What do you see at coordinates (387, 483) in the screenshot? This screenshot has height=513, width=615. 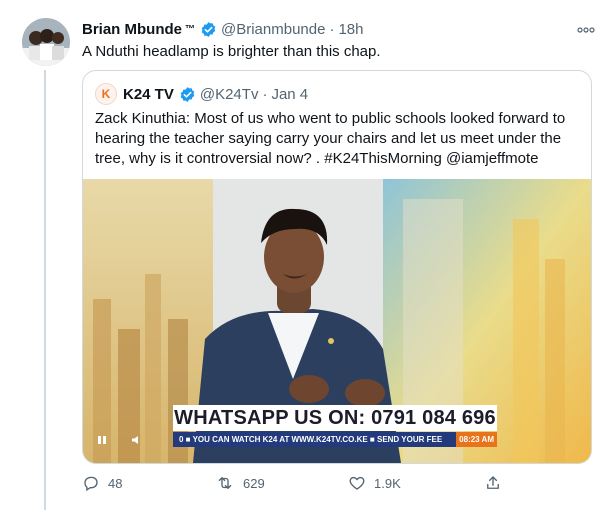 I see `like-count: 1.9K` at bounding box center [387, 483].